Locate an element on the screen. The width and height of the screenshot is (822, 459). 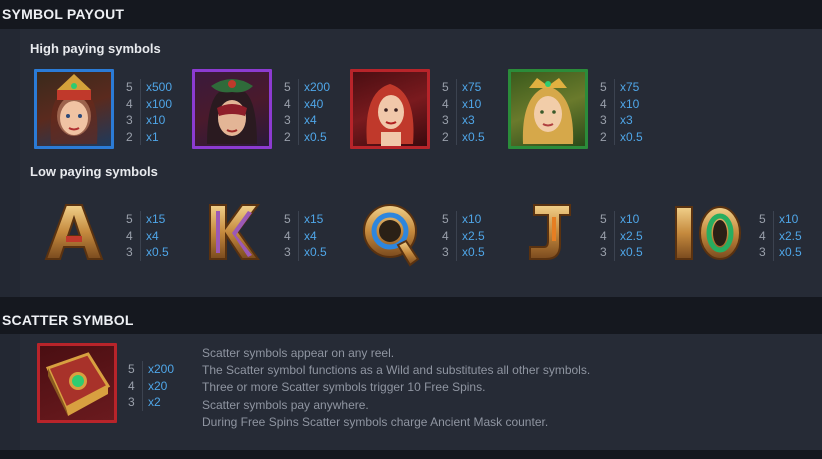
letter-j-icon is located at coordinates (550, 232).